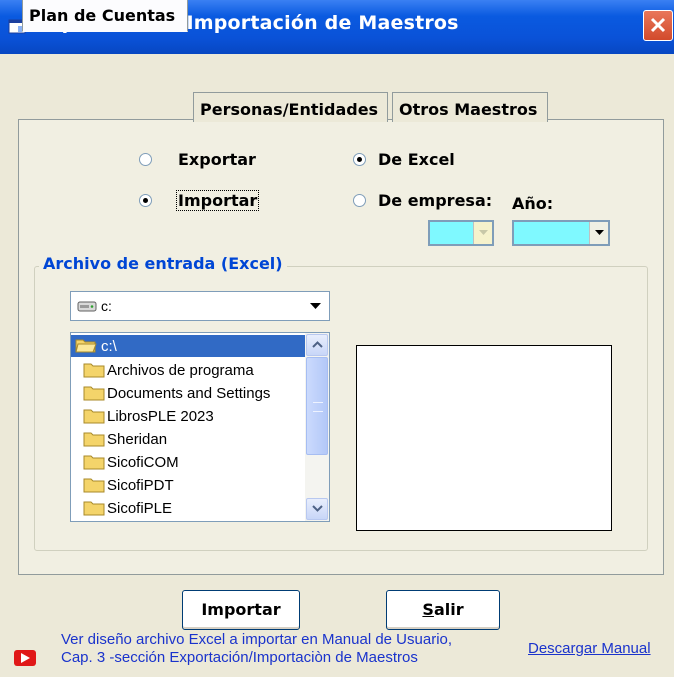 This screenshot has width=674, height=677. I want to click on chevron-up-icon, so click(317, 344).